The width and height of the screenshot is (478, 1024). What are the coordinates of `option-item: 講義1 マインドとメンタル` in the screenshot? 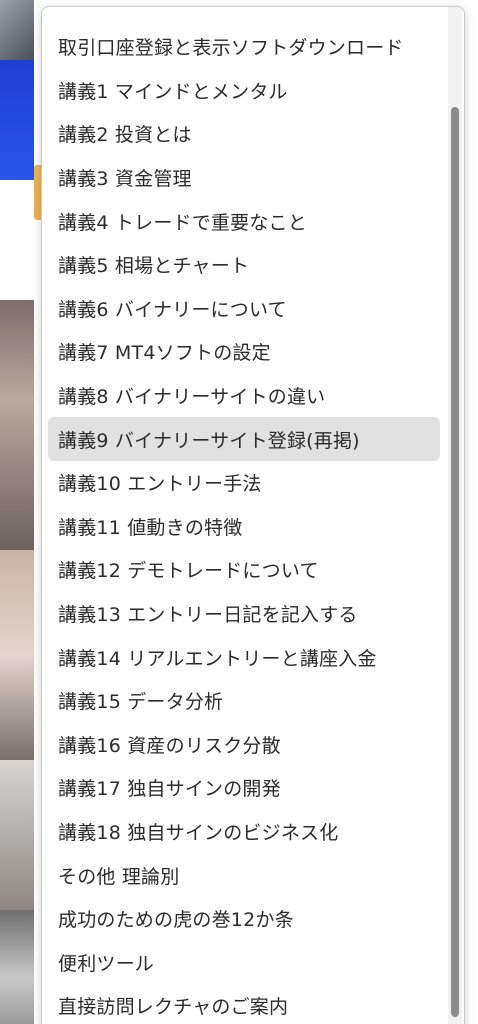 It's located at (244, 91).